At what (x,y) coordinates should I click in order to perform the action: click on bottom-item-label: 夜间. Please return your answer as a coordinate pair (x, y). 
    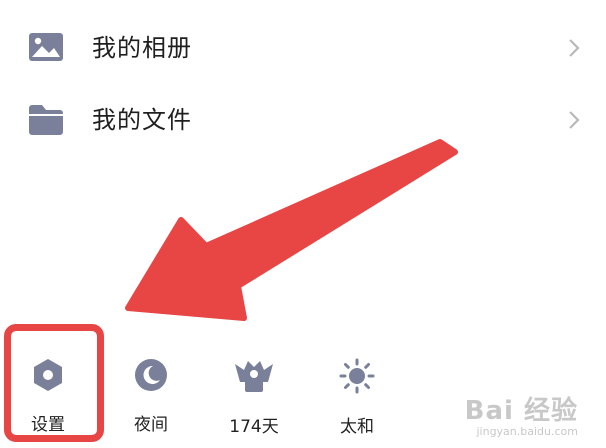
    Looking at the image, I should click on (151, 425).